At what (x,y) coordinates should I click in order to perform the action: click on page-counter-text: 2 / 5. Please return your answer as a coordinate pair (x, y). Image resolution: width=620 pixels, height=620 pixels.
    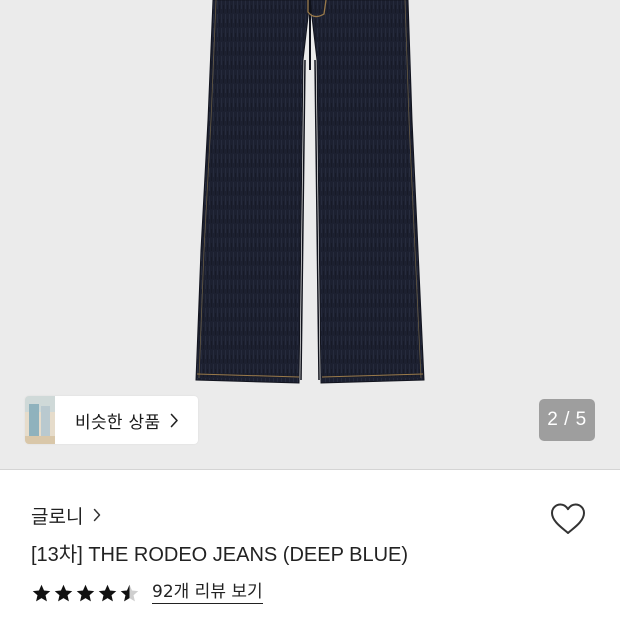
    Looking at the image, I should click on (567, 419).